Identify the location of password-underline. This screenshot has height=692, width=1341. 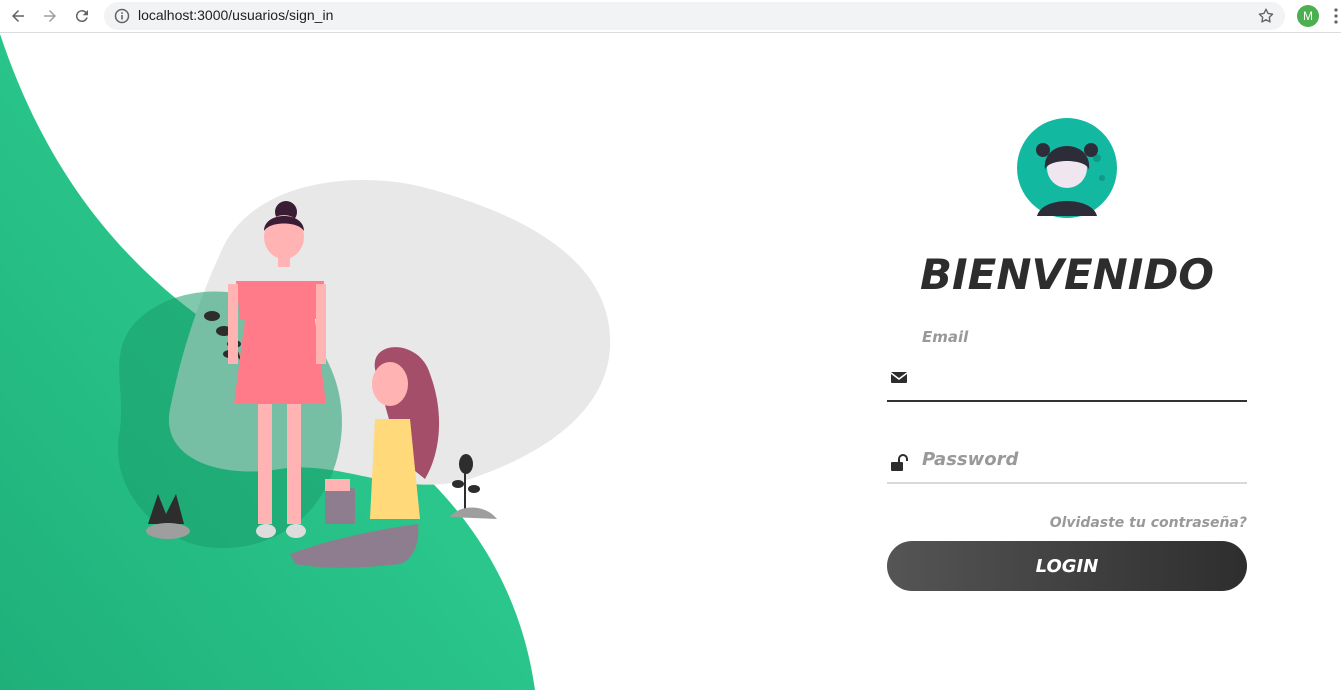
(1067, 483).